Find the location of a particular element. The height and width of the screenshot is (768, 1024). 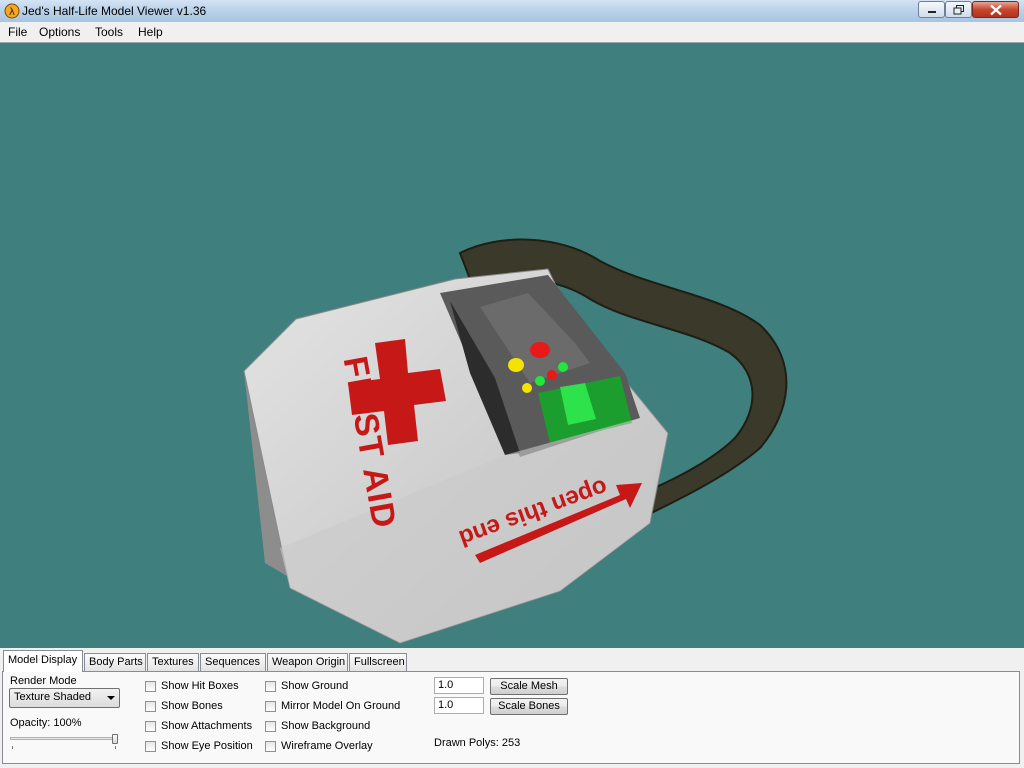

scale-bones-input: 1.0 is located at coordinates (459, 705).